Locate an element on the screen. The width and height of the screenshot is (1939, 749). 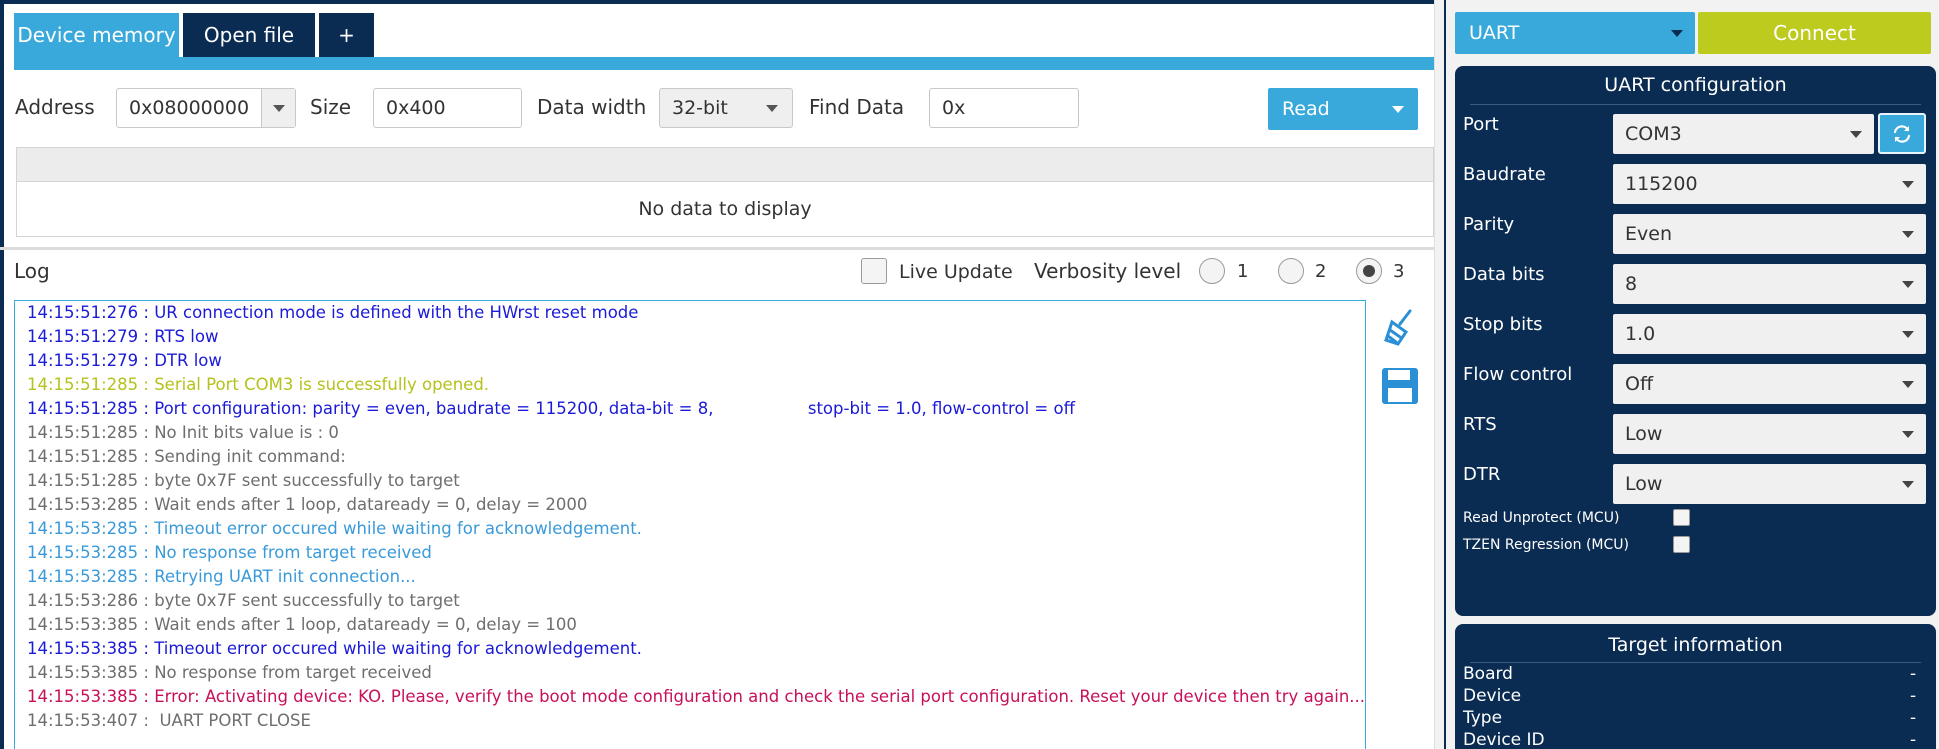
refresh-icon is located at coordinates (1902, 133).